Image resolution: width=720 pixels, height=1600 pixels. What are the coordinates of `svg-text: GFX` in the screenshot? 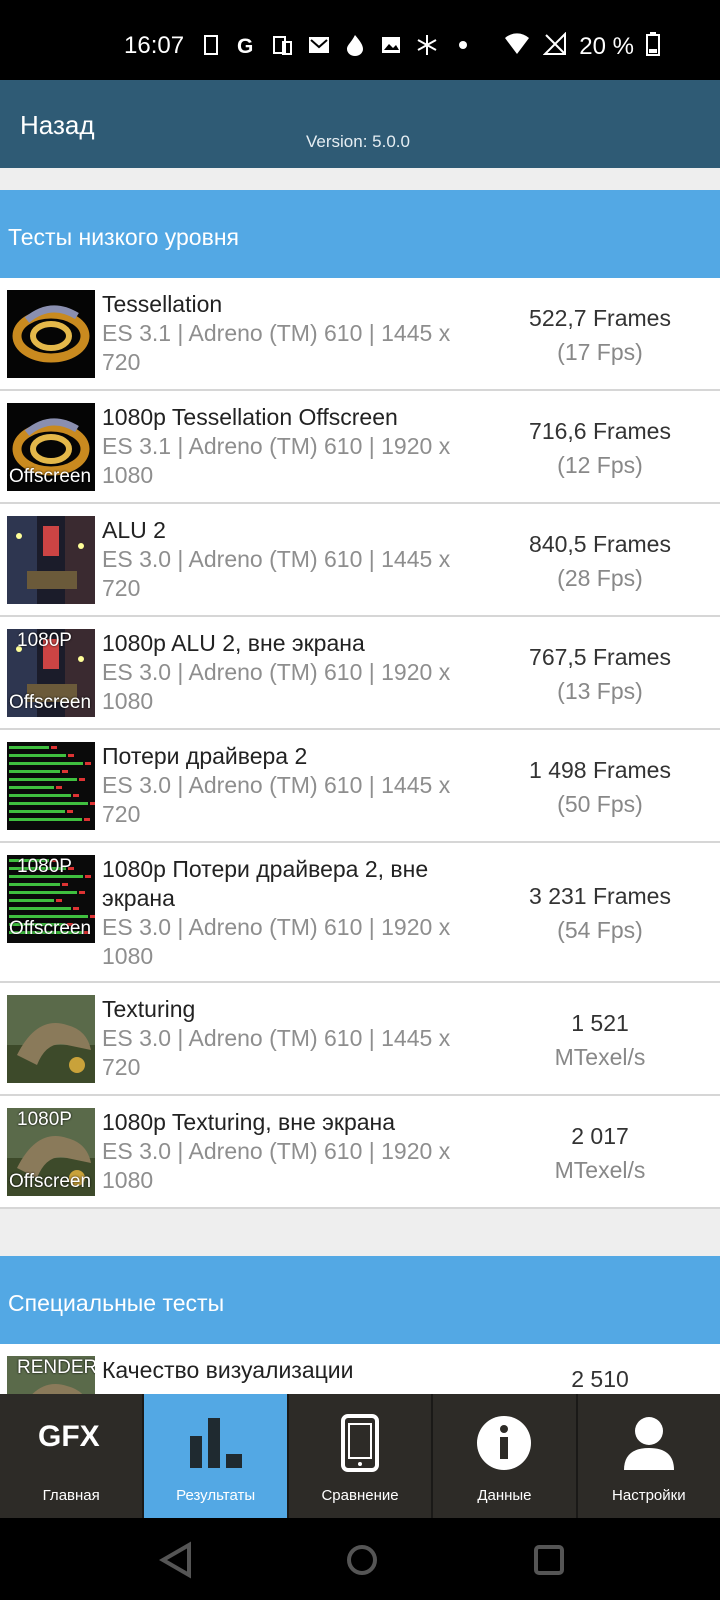 It's located at (69, 1436).